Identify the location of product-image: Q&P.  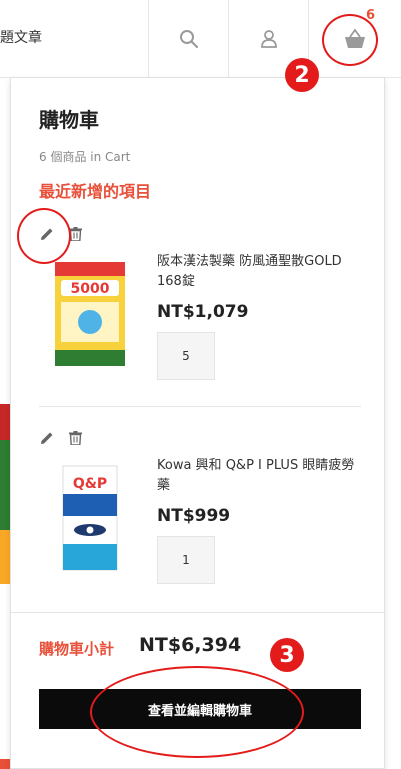
(90, 518).